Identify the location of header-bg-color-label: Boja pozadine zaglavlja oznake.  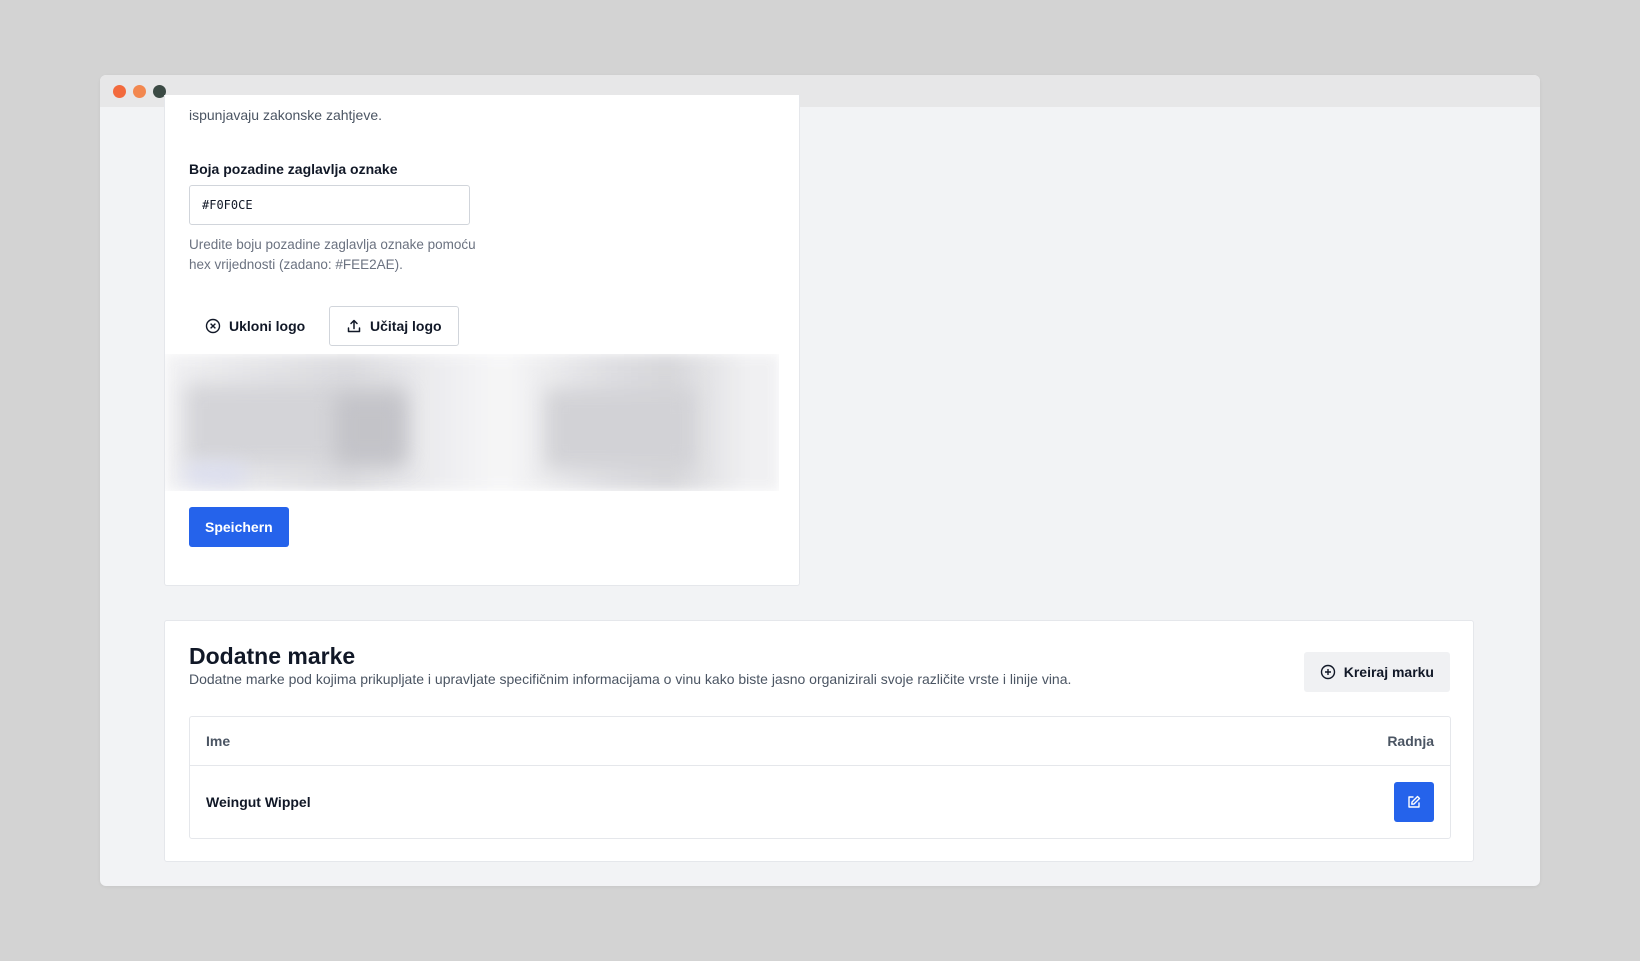
(293, 169).